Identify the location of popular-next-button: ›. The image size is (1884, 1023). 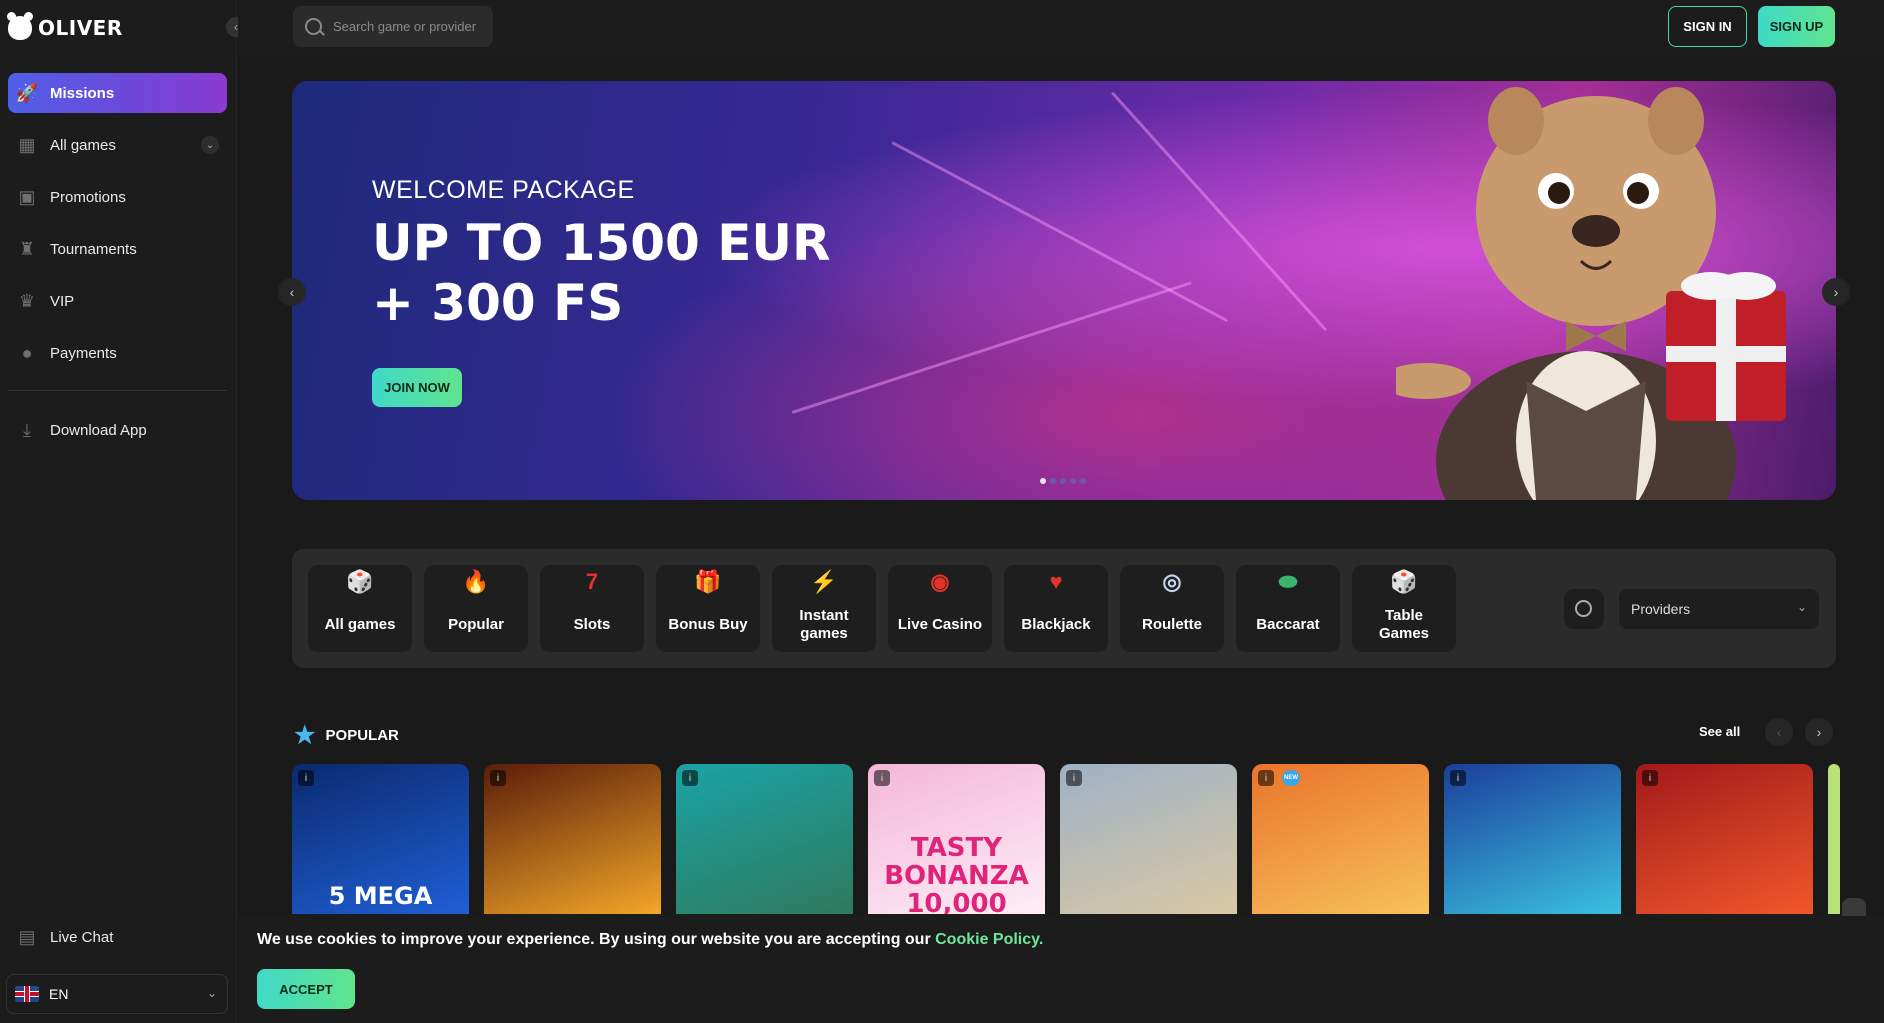
(1819, 732).